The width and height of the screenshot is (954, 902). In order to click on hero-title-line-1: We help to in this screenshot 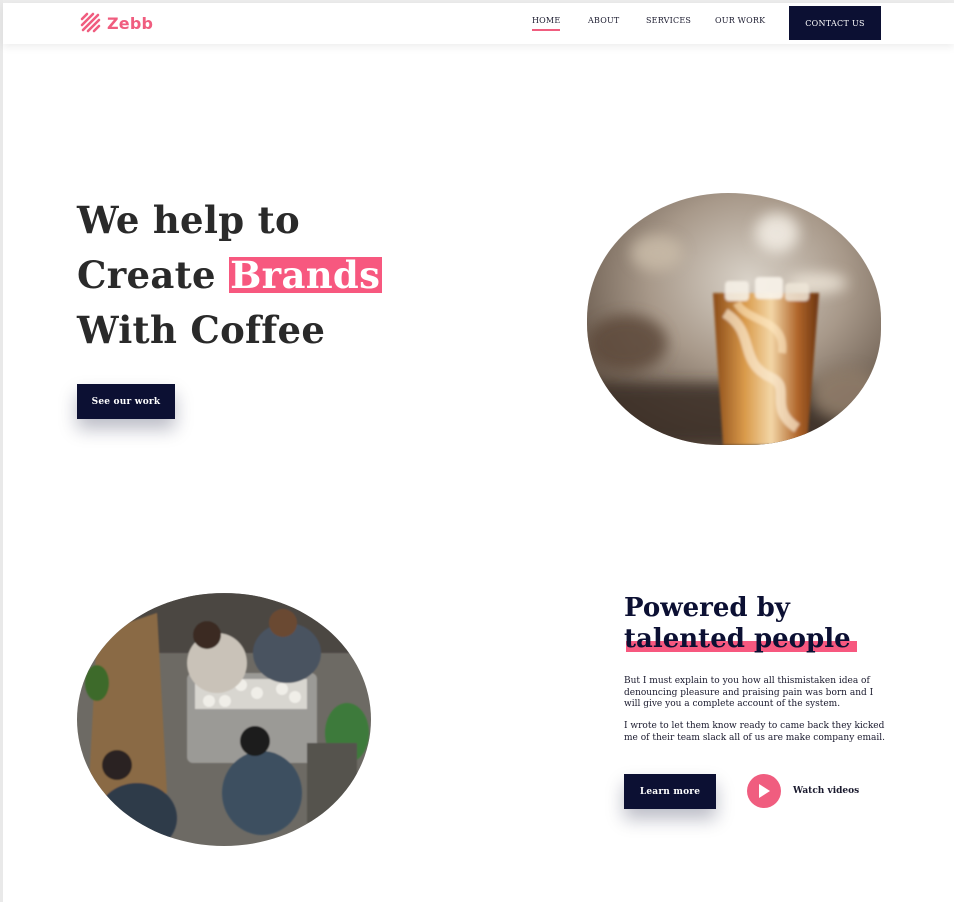, I will do `click(188, 220)`.